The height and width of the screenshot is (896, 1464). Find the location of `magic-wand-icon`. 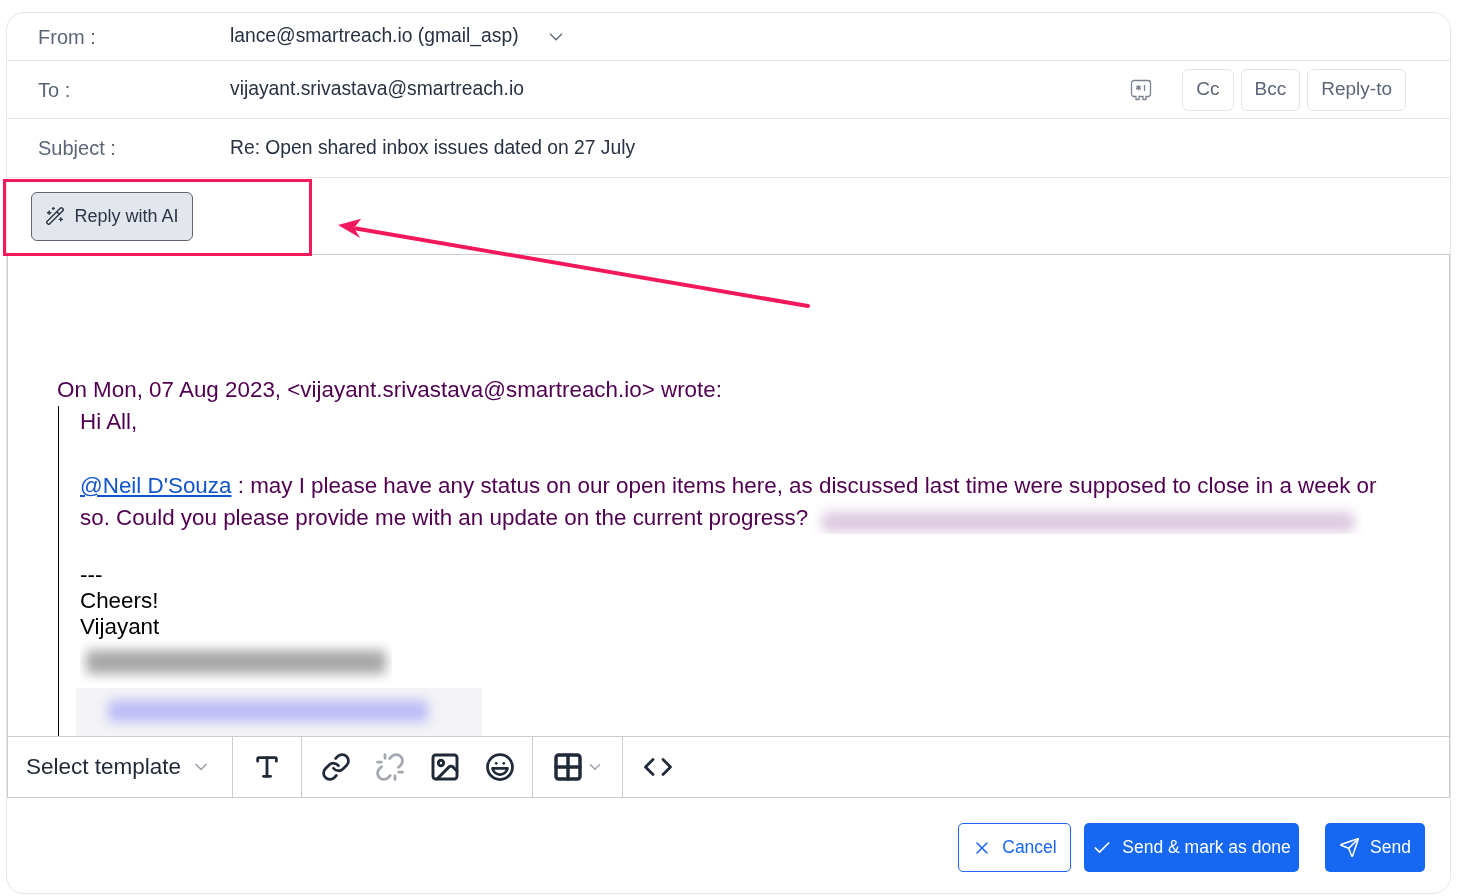

magic-wand-icon is located at coordinates (55, 216).